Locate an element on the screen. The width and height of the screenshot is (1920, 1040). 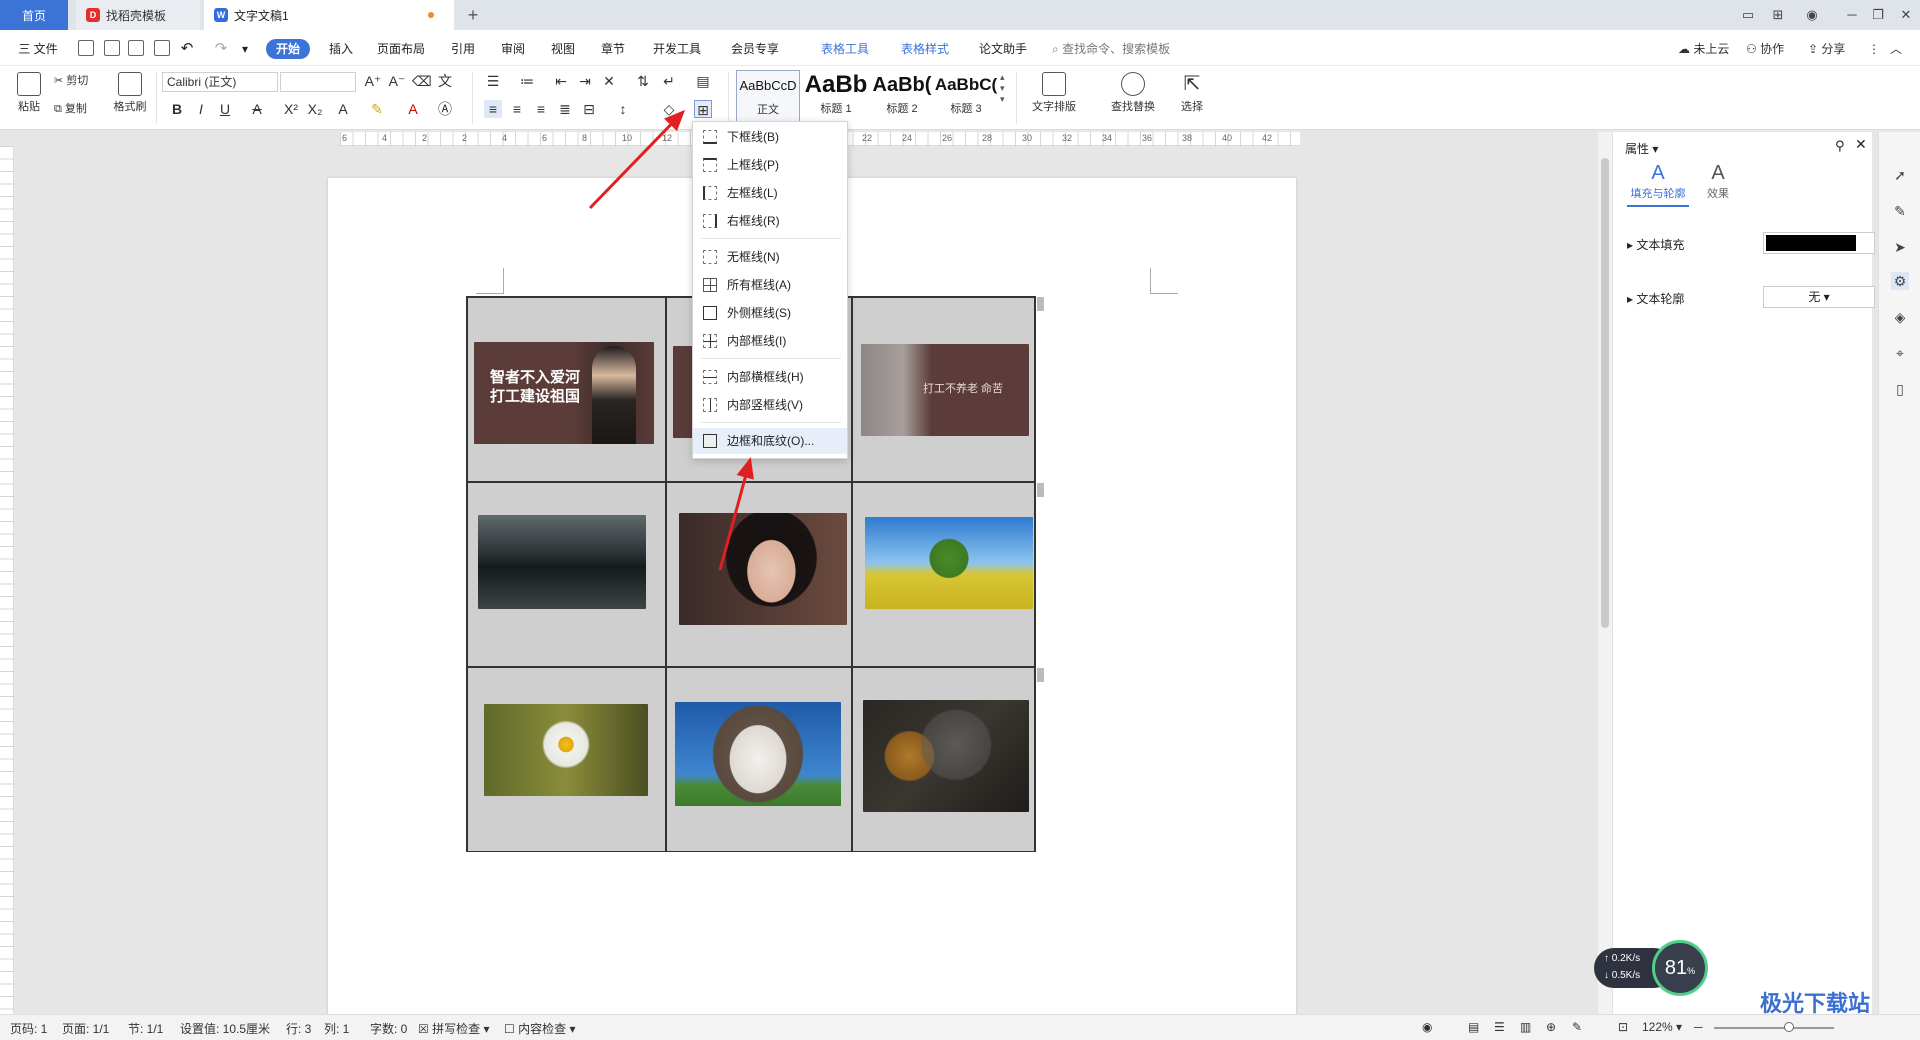
status-pages: 页面: 1/1 is located at coordinates (85, 1028).